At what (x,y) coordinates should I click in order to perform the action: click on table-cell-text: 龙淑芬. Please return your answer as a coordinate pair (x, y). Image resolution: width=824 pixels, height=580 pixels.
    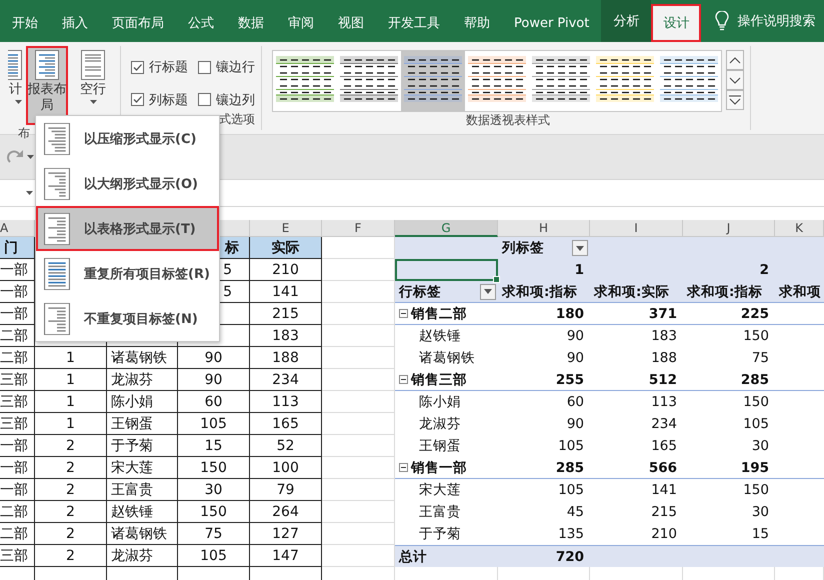
    Looking at the image, I should click on (440, 424).